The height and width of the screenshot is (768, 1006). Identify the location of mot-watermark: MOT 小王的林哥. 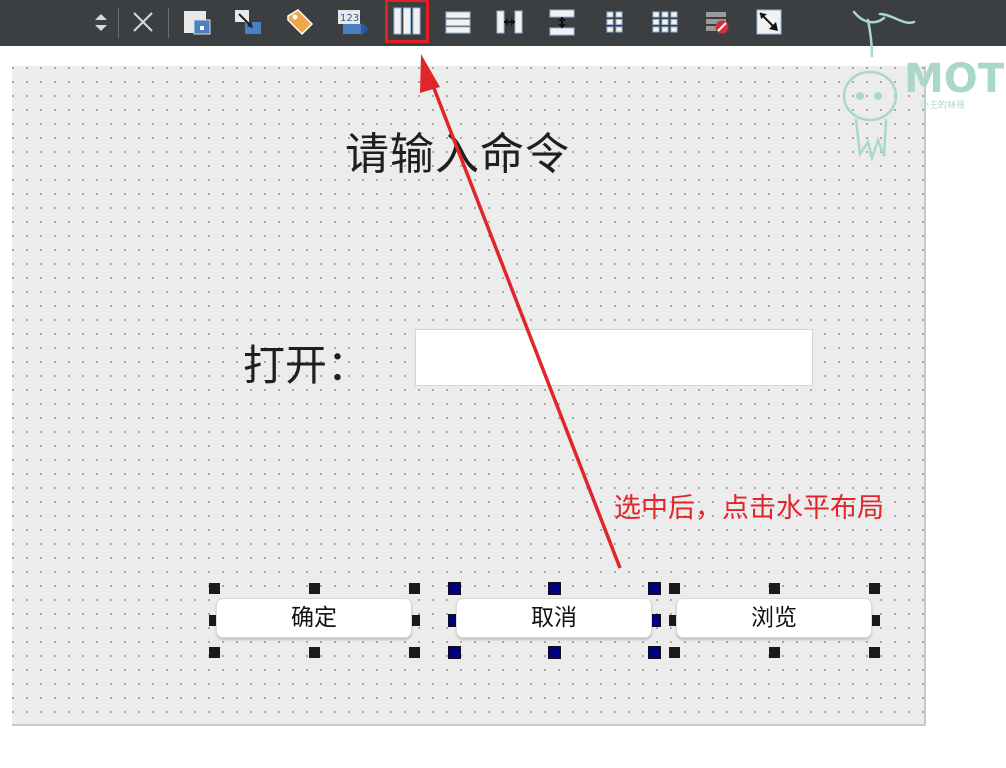
(919, 84).